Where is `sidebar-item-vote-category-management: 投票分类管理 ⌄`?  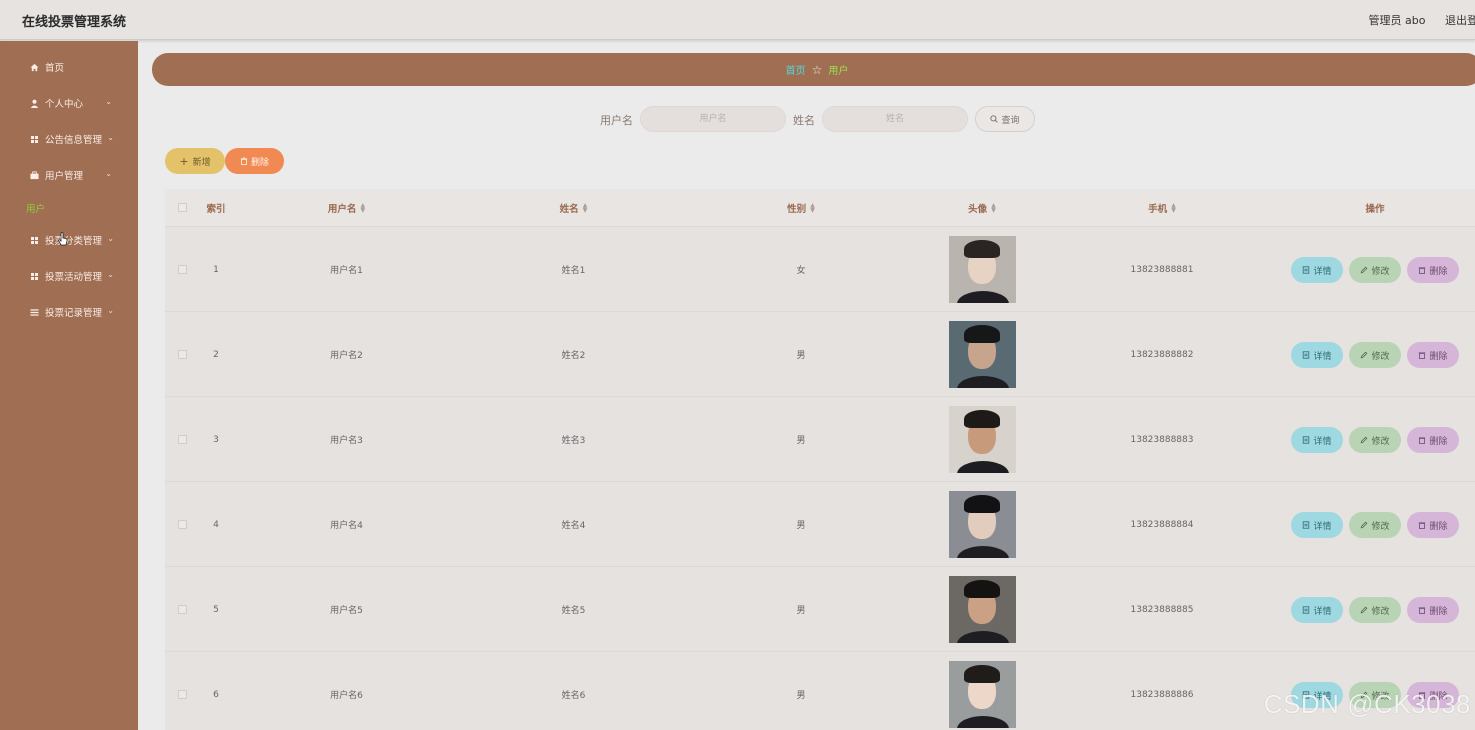
sidebar-item-vote-category-management: 投票分类管理 ⌄ is located at coordinates (69, 240).